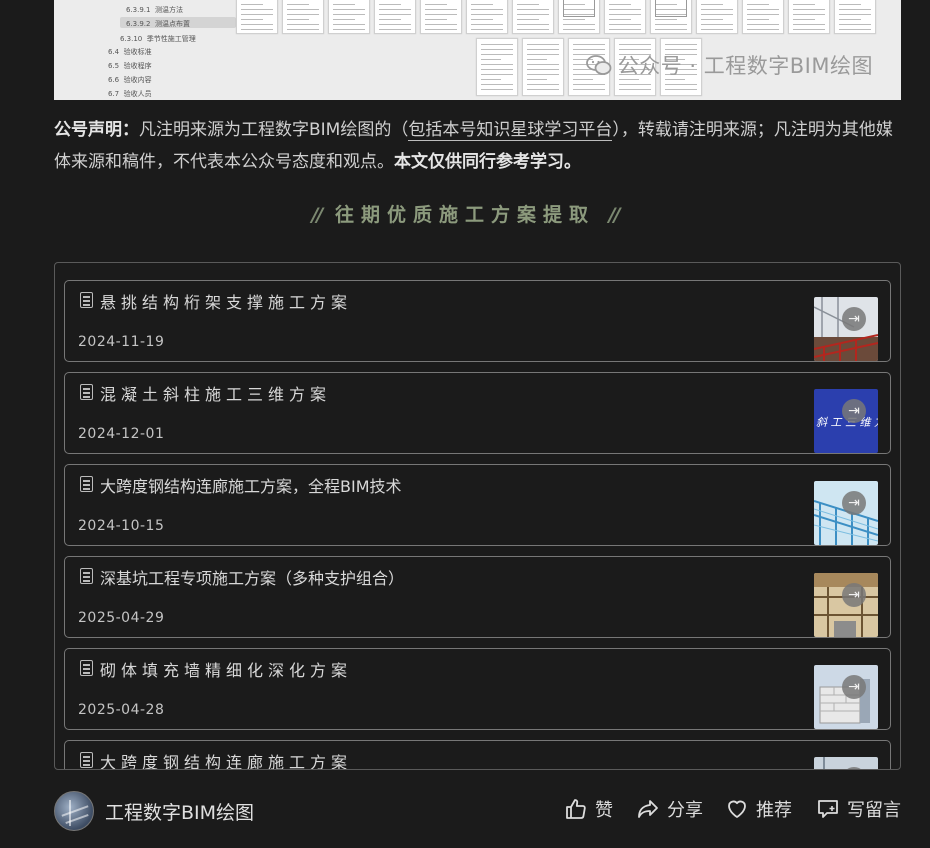 The width and height of the screenshot is (930, 848). Describe the element at coordinates (121, 434) in the screenshot. I see `article-date: 2024-12-01` at that location.